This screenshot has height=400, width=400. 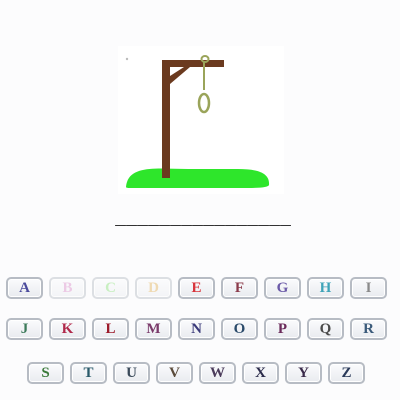 What do you see at coordinates (196, 288) in the screenshot?
I see `letter-key-e: E` at bounding box center [196, 288].